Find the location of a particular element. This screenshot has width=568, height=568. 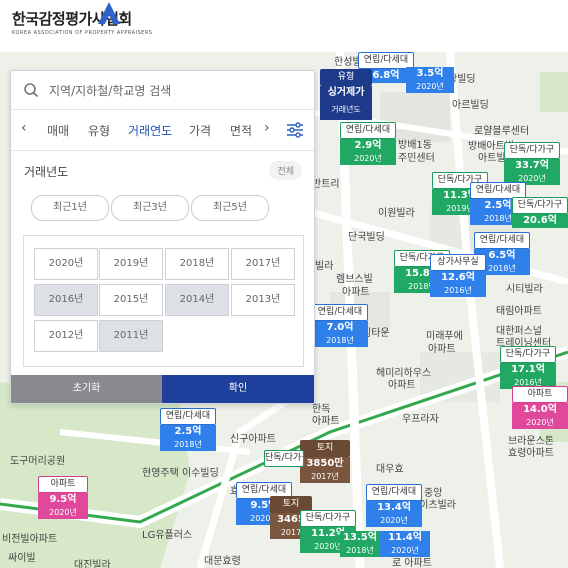

map-label: 이원빌라 is located at coordinates (396, 213).